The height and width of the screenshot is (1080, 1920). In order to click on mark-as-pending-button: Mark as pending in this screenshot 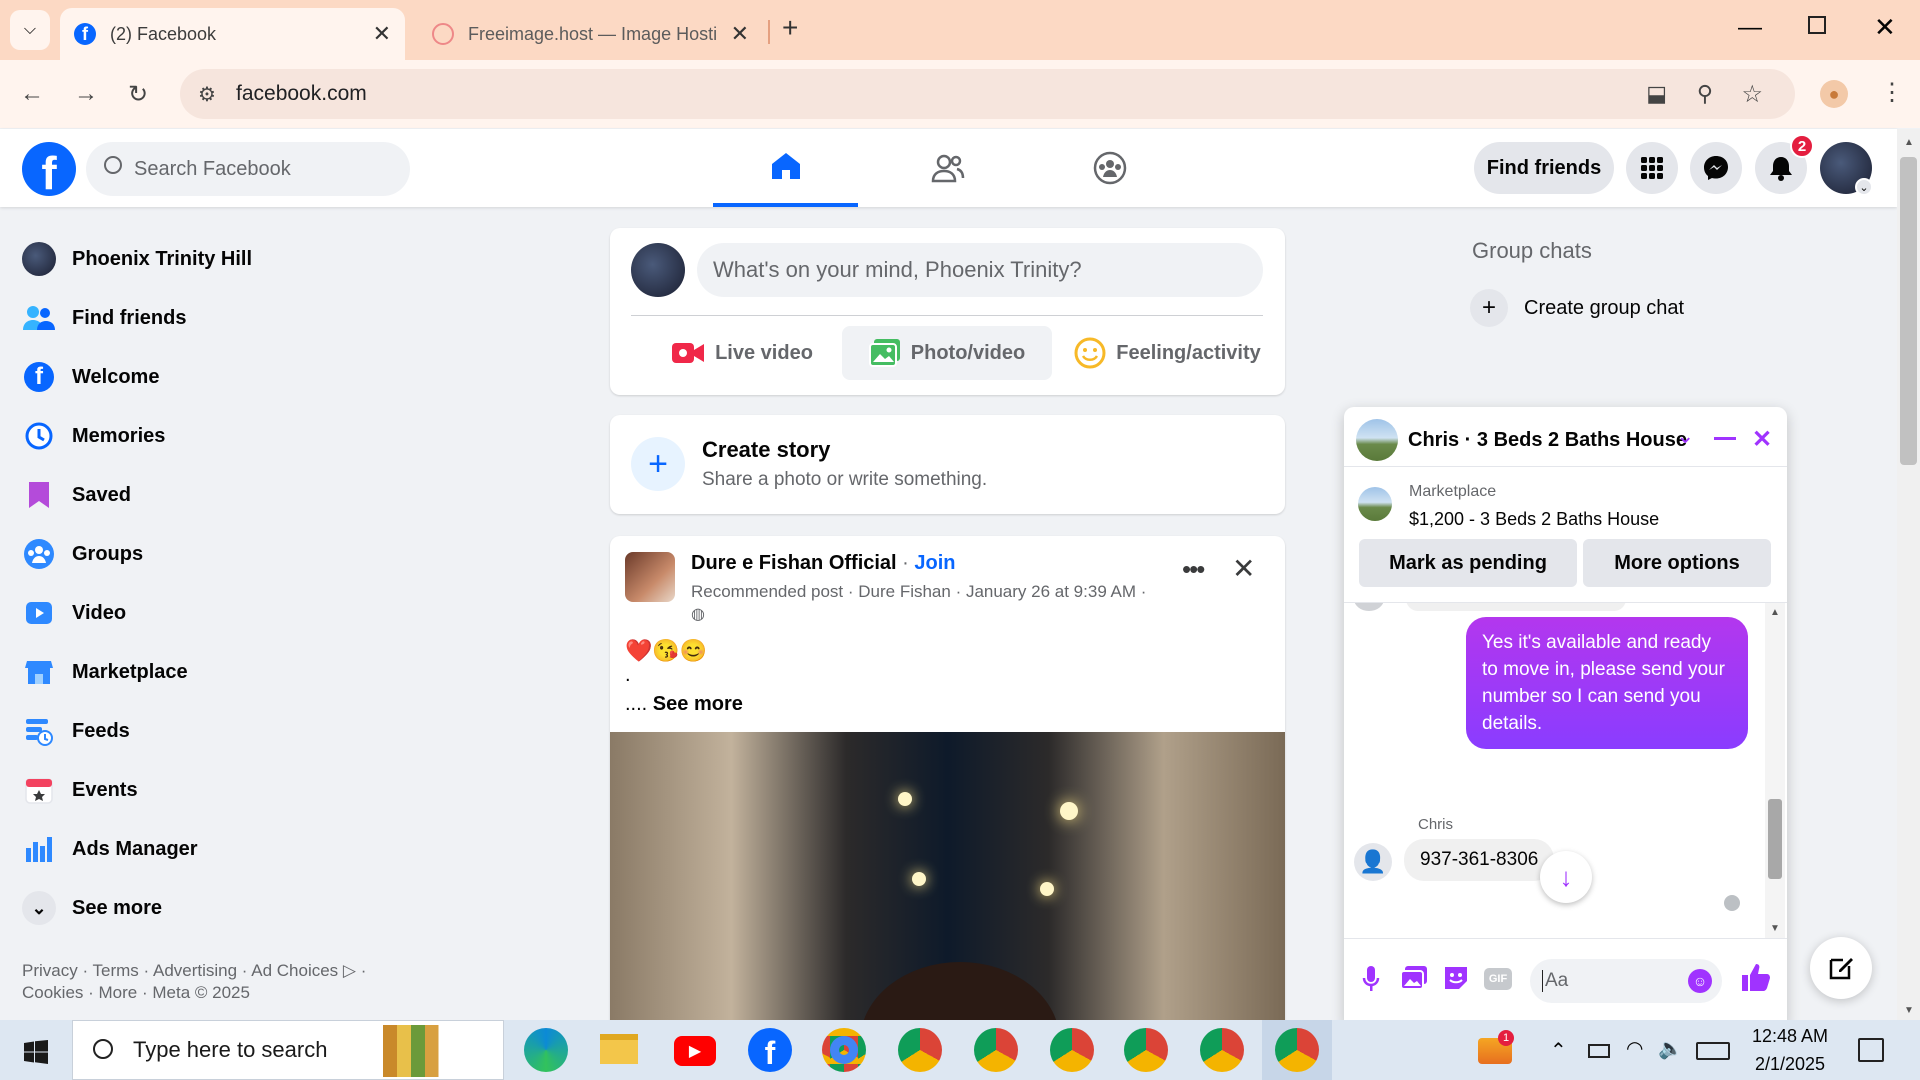, I will do `click(1468, 563)`.